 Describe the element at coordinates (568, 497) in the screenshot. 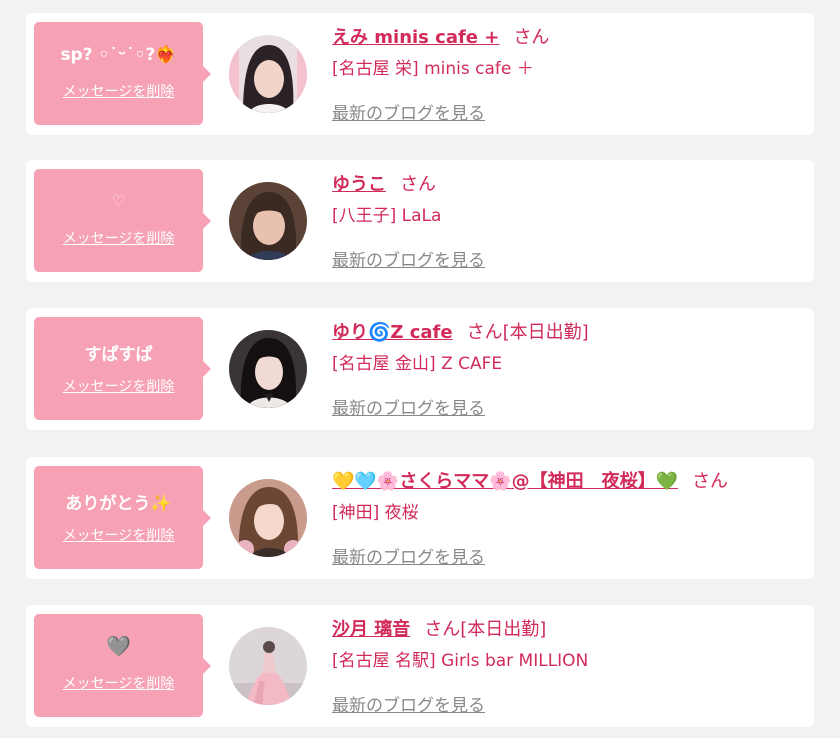

I see `profile-info: 💛🩵🌸さくらママ🌸@【神田 夜桜】💚 さん [神田] 夜桜` at that location.